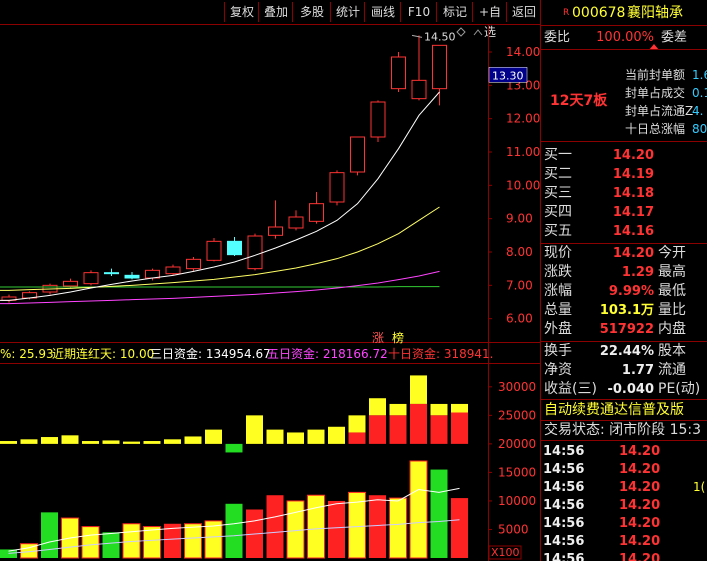  I want to click on fundamental-row: 换手 22.44% 股本, so click(624, 351).